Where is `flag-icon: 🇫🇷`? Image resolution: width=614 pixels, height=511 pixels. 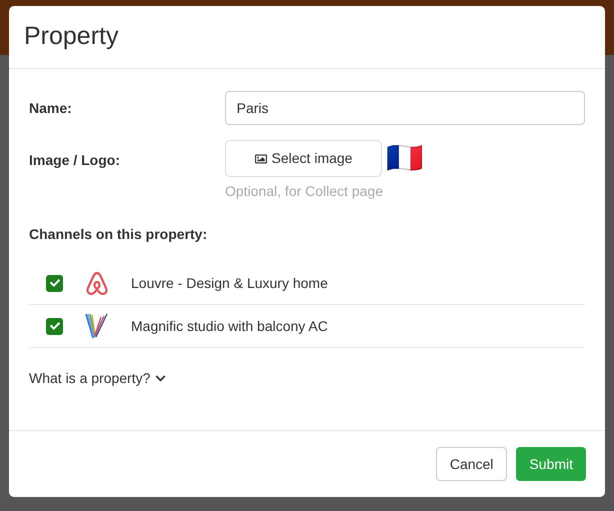
flag-icon: 🇫🇷 is located at coordinates (404, 159).